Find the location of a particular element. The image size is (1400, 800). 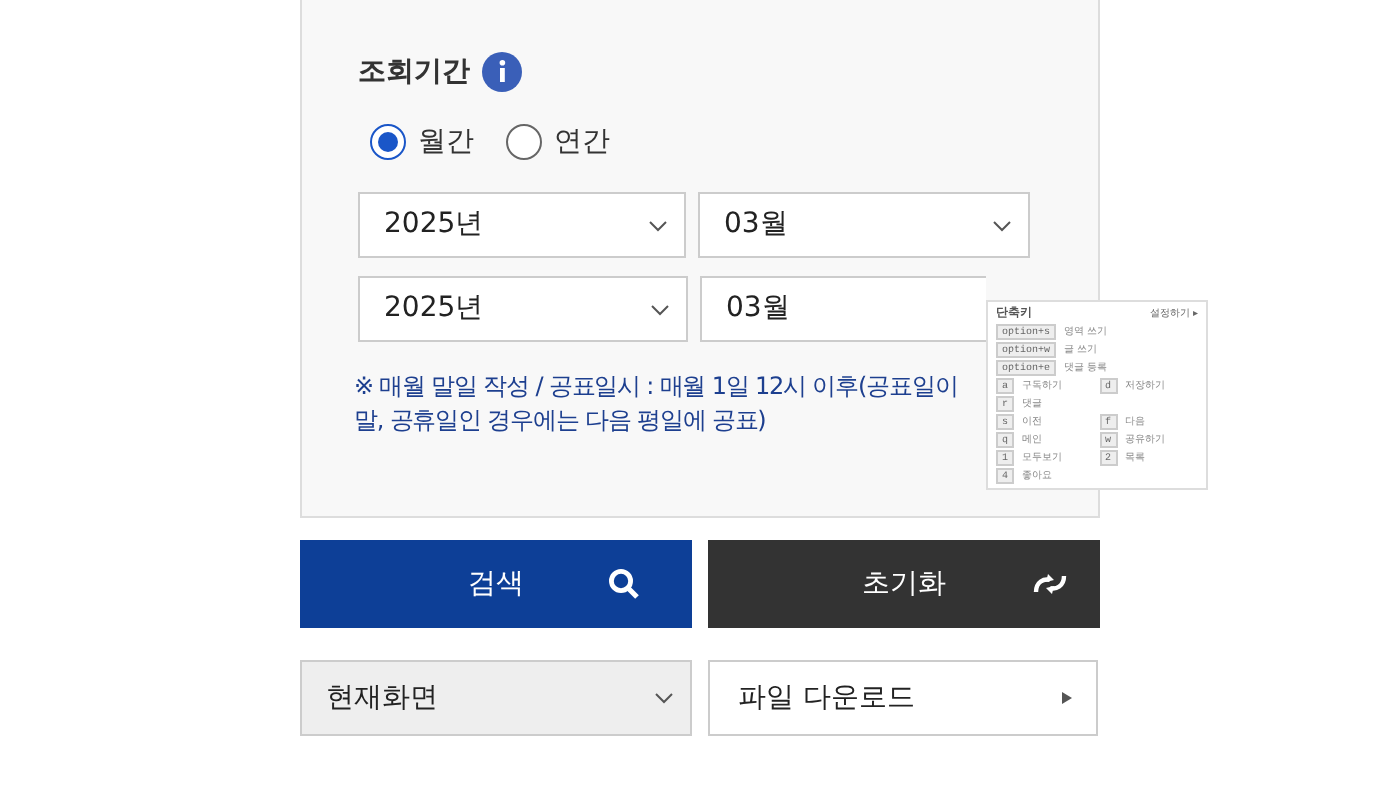

reset-button: 초기화 is located at coordinates (904, 584).